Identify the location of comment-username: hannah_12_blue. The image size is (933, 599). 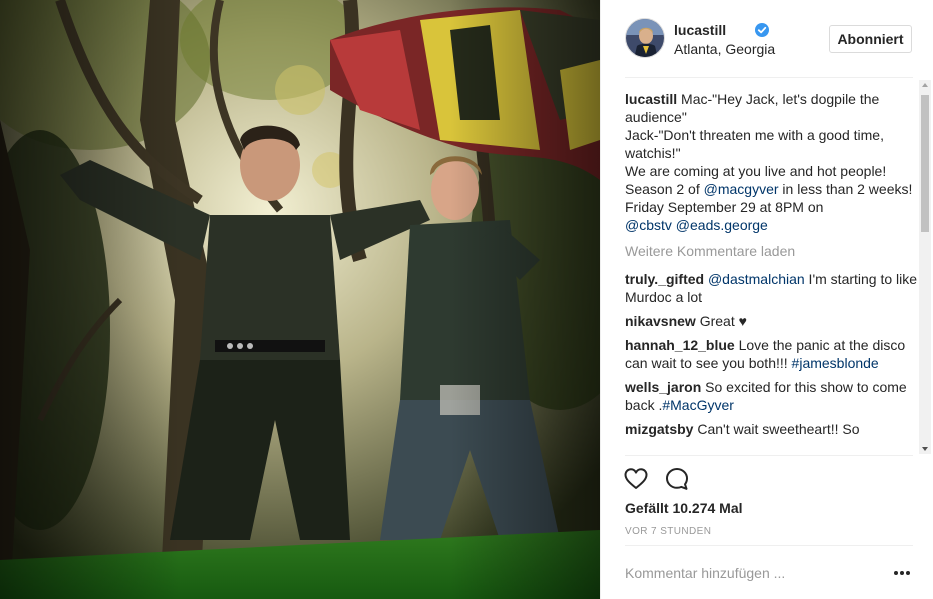
(682, 345).